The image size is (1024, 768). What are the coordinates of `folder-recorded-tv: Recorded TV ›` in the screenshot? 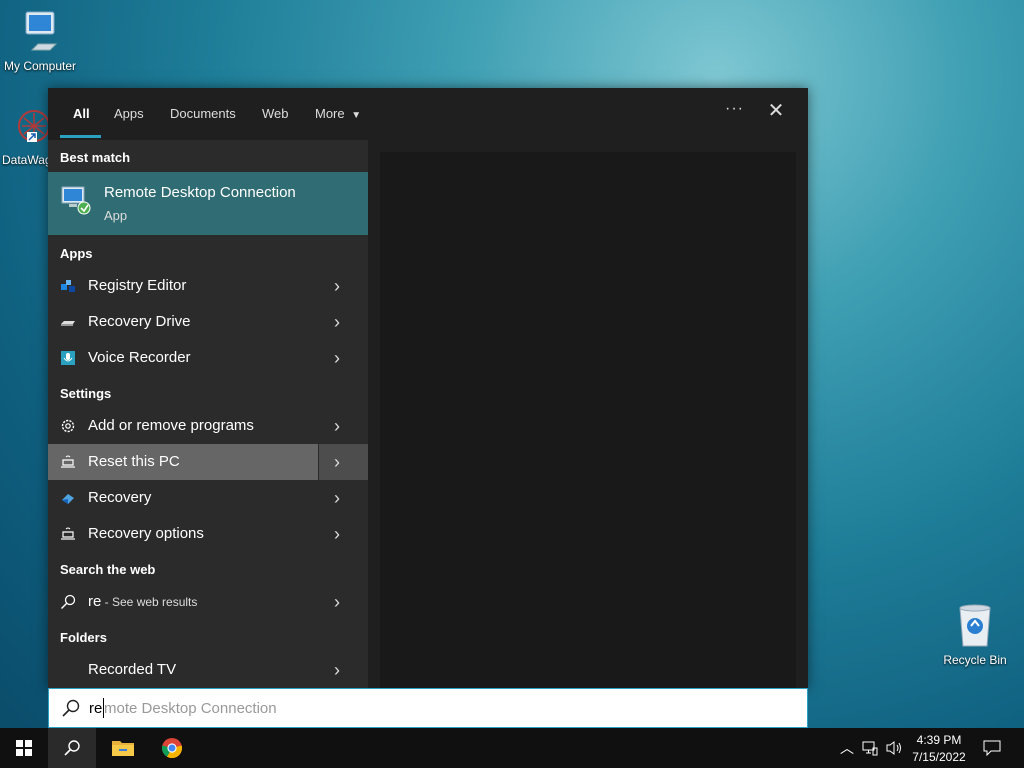 It's located at (208, 670).